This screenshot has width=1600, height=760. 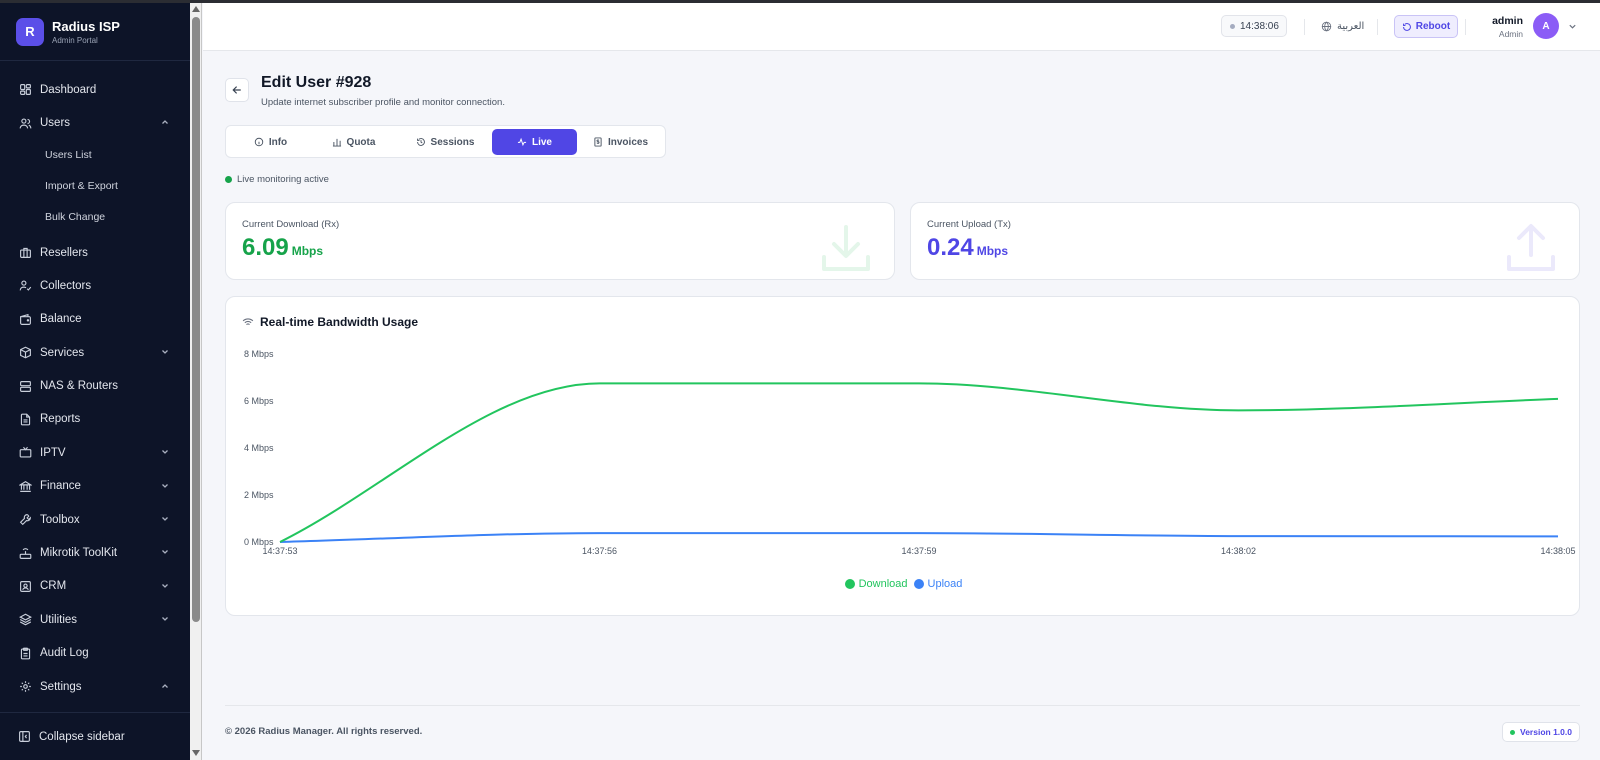 What do you see at coordinates (628, 142) in the screenshot?
I see `tab-label: Invoices` at bounding box center [628, 142].